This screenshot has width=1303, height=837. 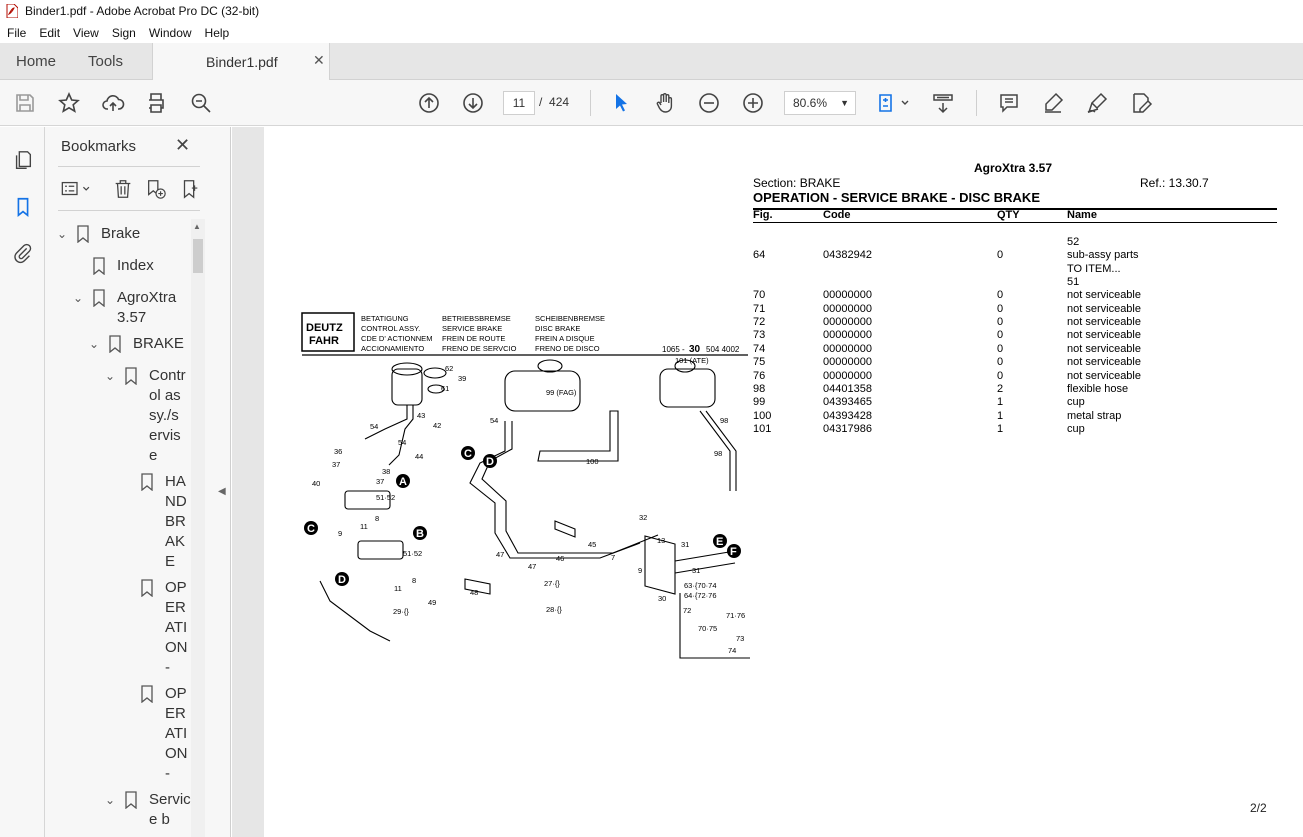 What do you see at coordinates (156, 189) in the screenshot?
I see `new-bookmark-icon` at bounding box center [156, 189].